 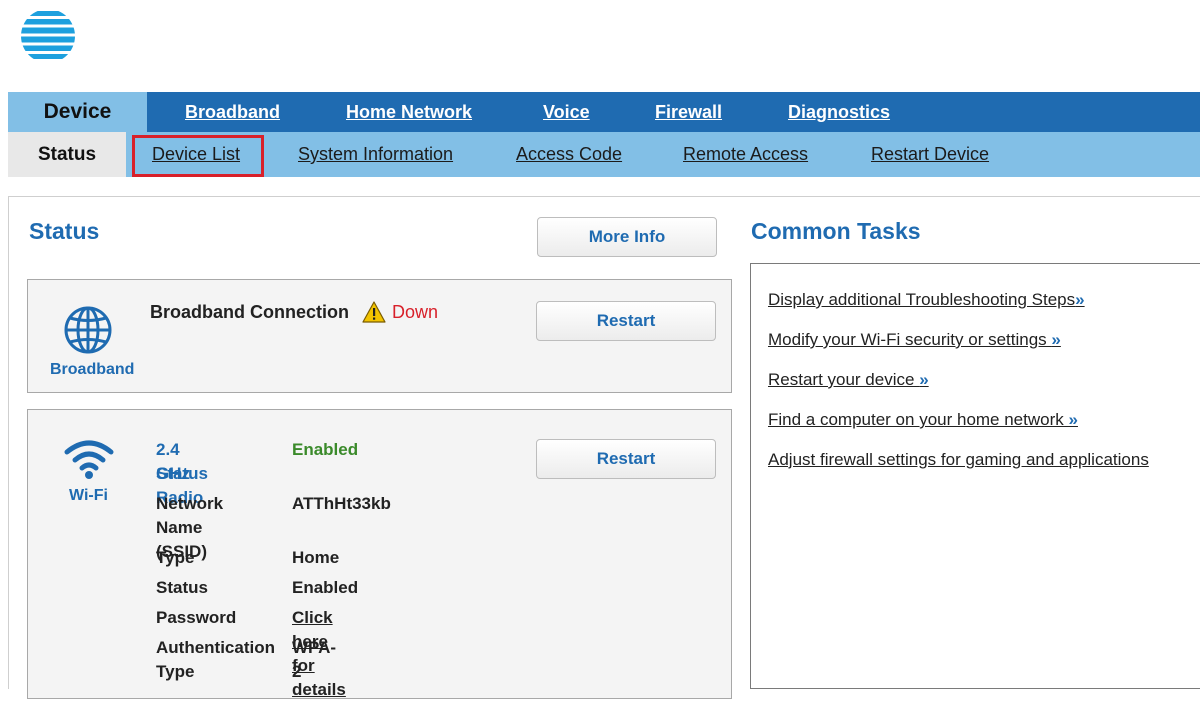 What do you see at coordinates (182, 473) in the screenshot?
I see `radio-status-label-2: Status` at bounding box center [182, 473].